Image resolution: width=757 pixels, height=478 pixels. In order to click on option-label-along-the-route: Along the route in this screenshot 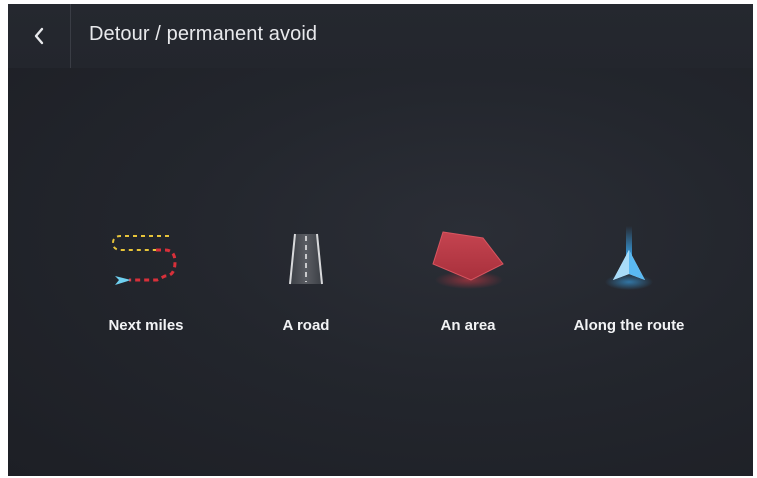, I will do `click(629, 325)`.